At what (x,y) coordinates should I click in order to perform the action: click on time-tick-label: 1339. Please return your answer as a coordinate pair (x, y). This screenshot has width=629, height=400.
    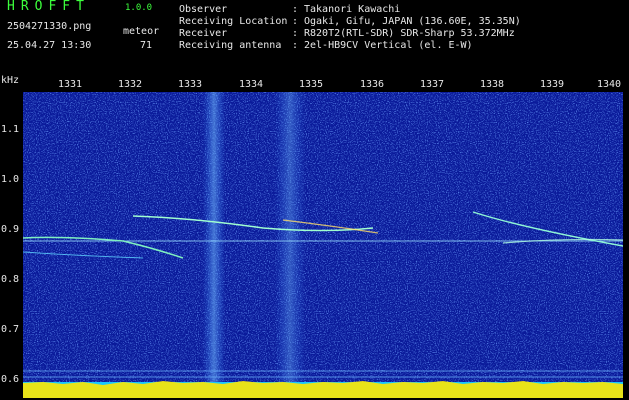
    Looking at the image, I should click on (552, 84).